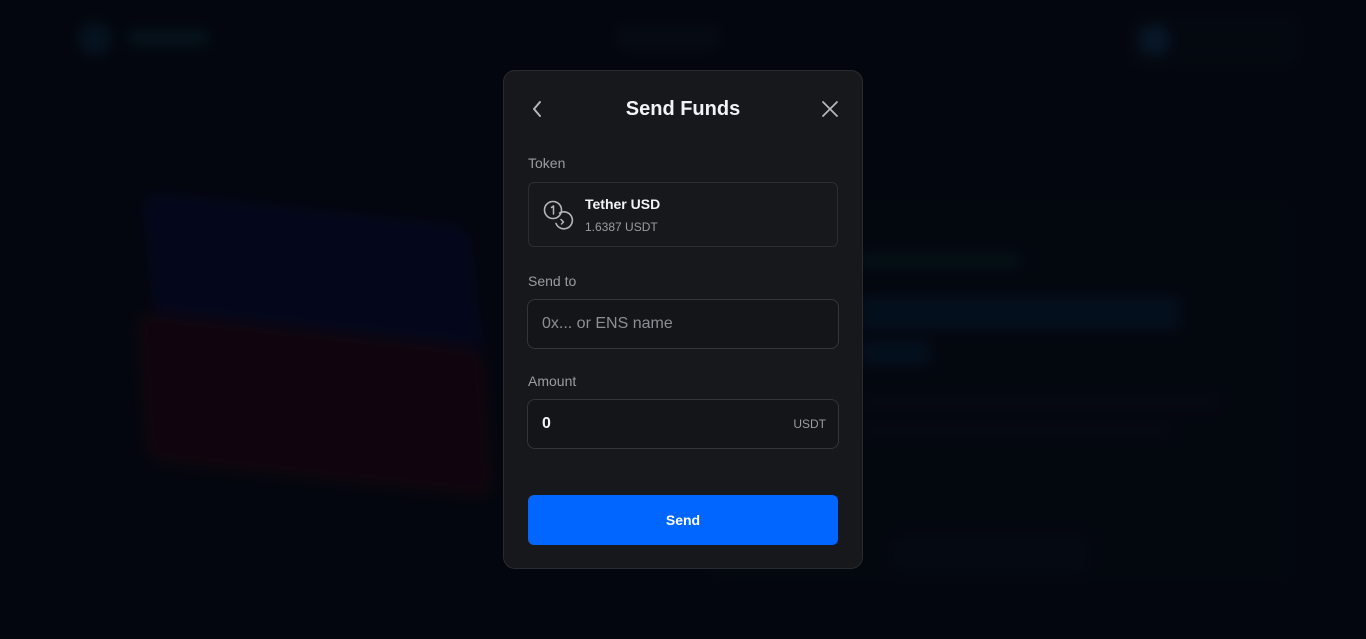 This screenshot has height=639, width=1366. What do you see at coordinates (552, 381) in the screenshot?
I see `amount-label: Amount` at bounding box center [552, 381].